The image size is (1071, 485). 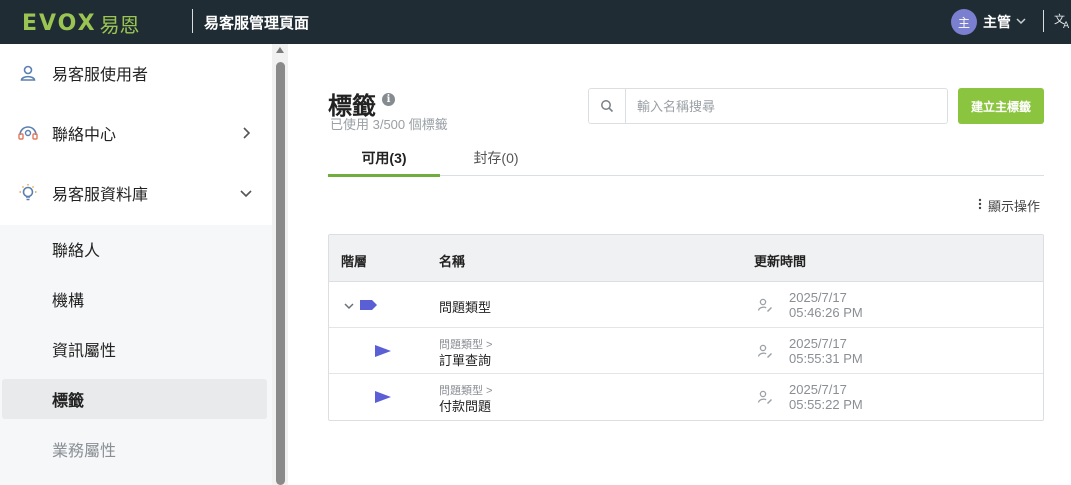 What do you see at coordinates (280, 50) in the screenshot?
I see `scroll-up-arrow-icon` at bounding box center [280, 50].